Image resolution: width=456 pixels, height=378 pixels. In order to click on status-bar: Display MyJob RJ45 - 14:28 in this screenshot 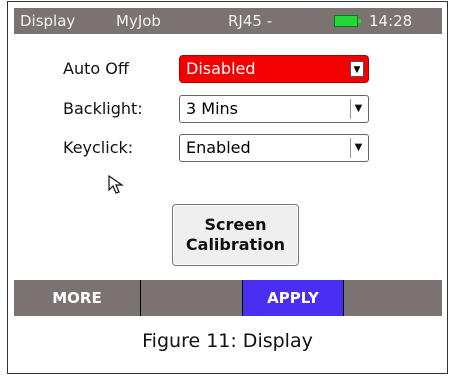, I will do `click(228, 21)`.